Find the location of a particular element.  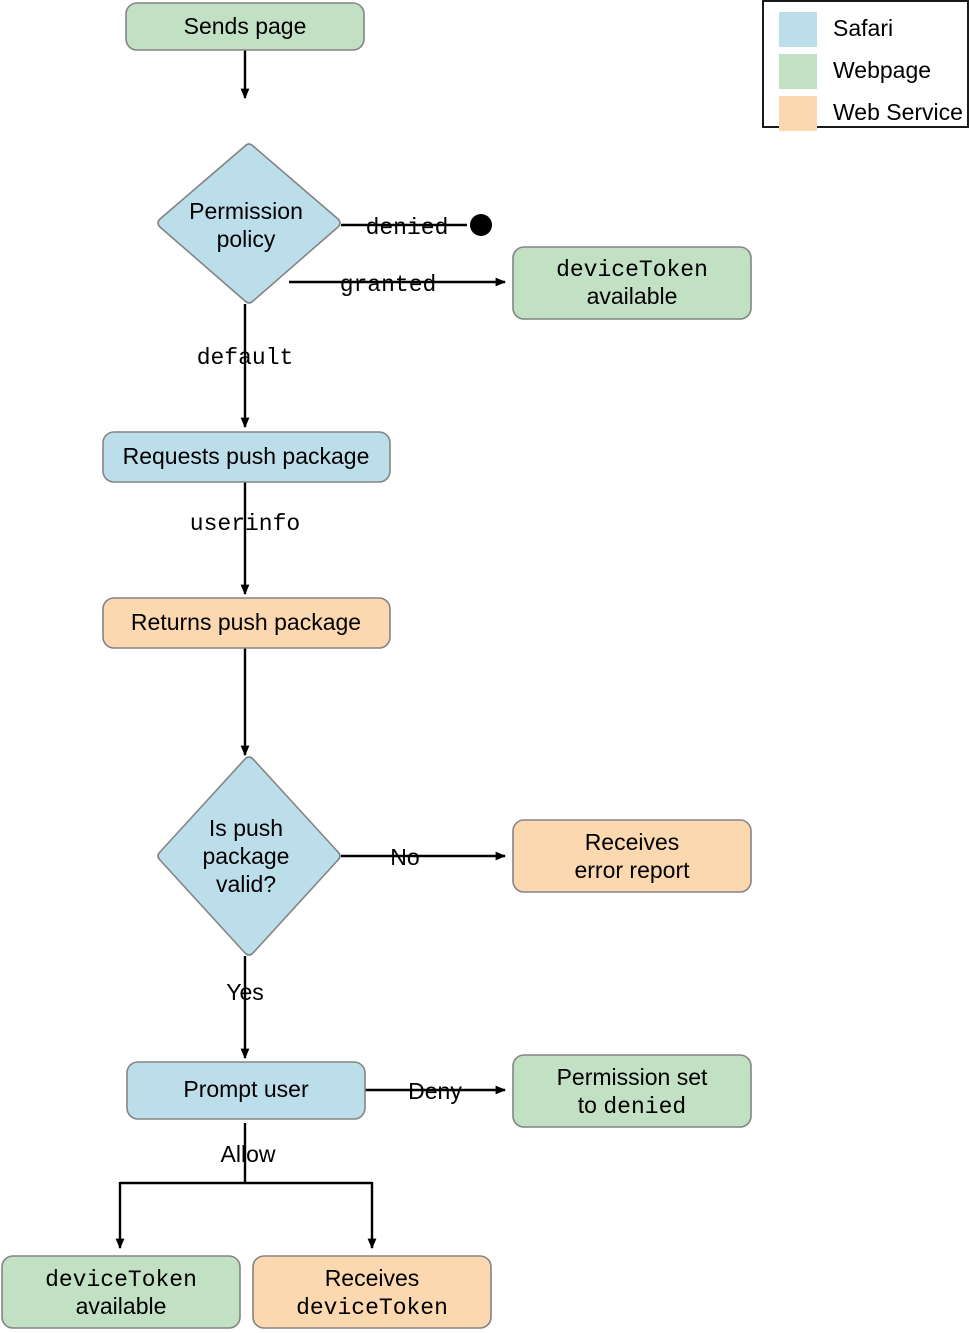

node-device-token-available-bottom: deviceToken available is located at coordinates (121, 1292).